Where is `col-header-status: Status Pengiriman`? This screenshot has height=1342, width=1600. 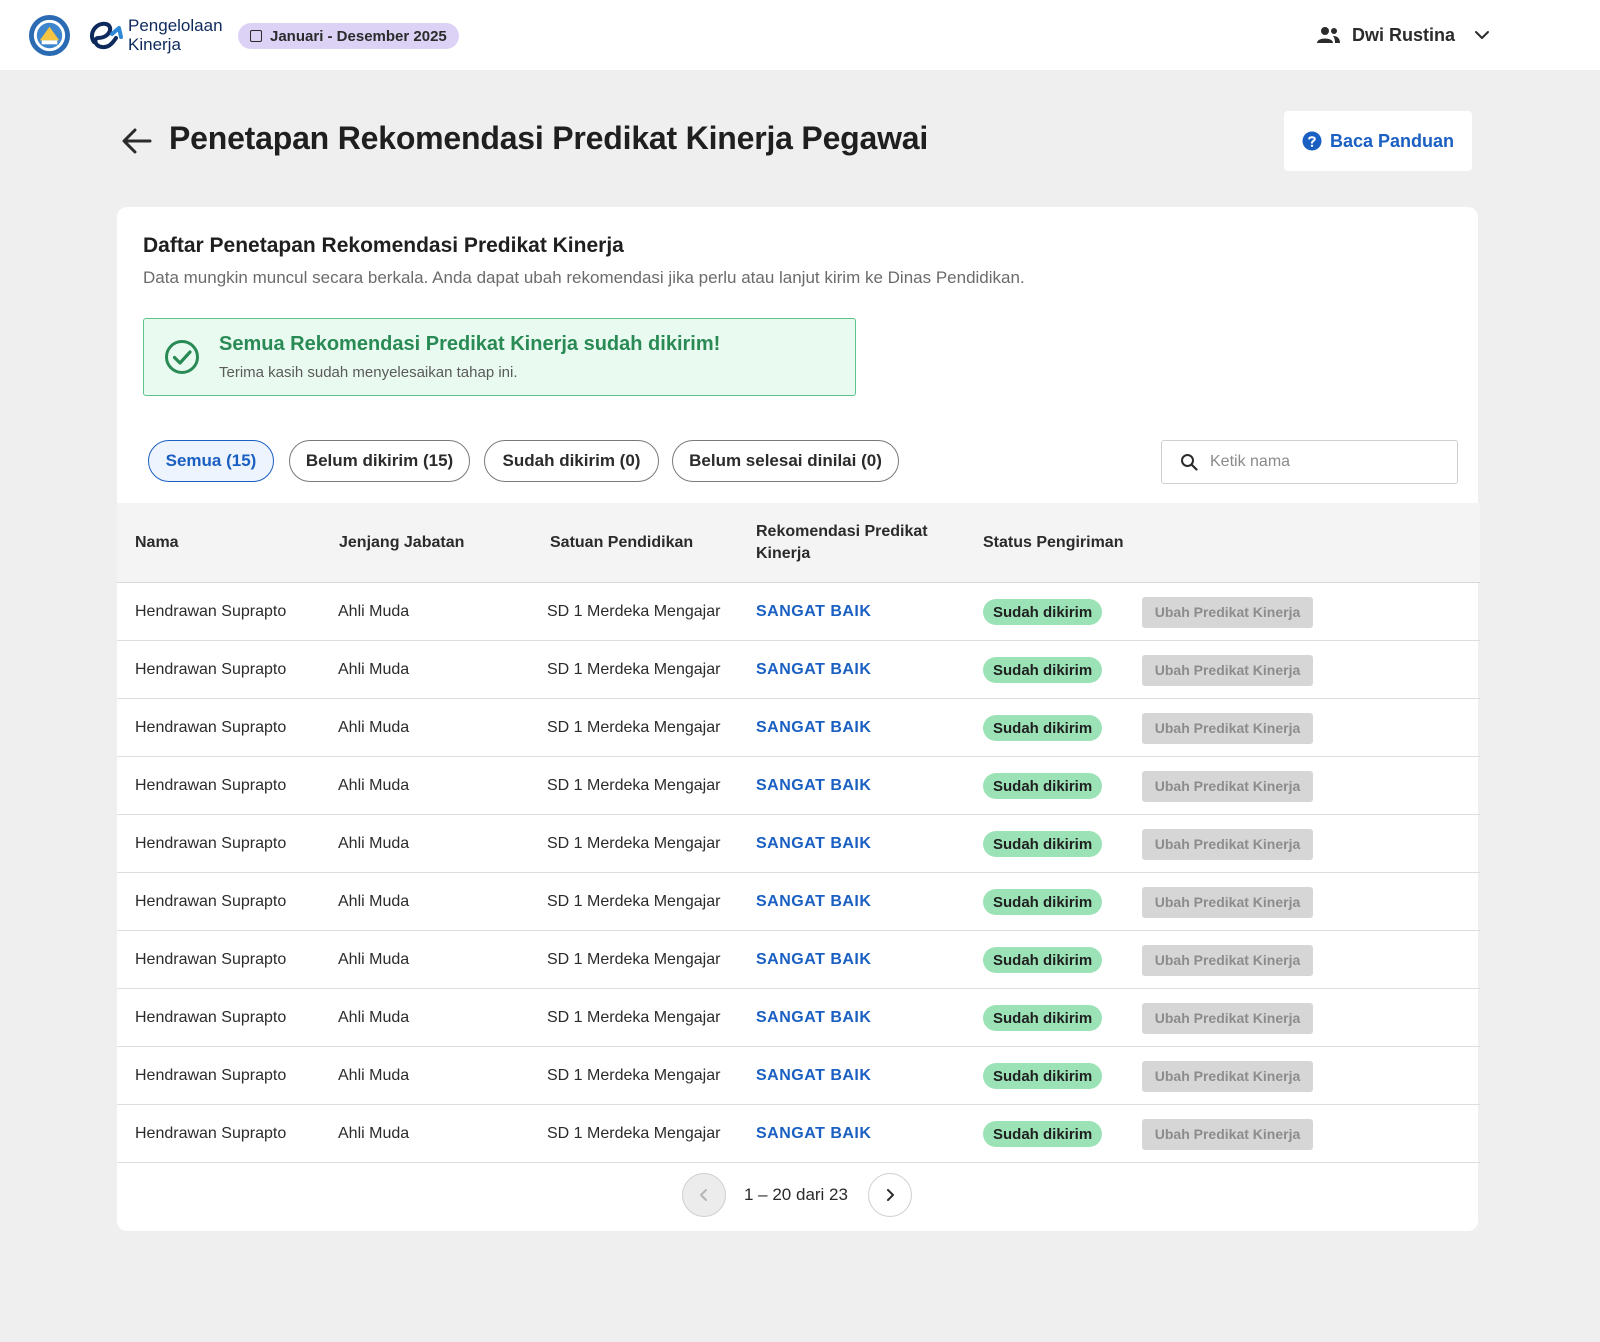
col-header-status: Status Pengiriman is located at coordinates (1053, 542).